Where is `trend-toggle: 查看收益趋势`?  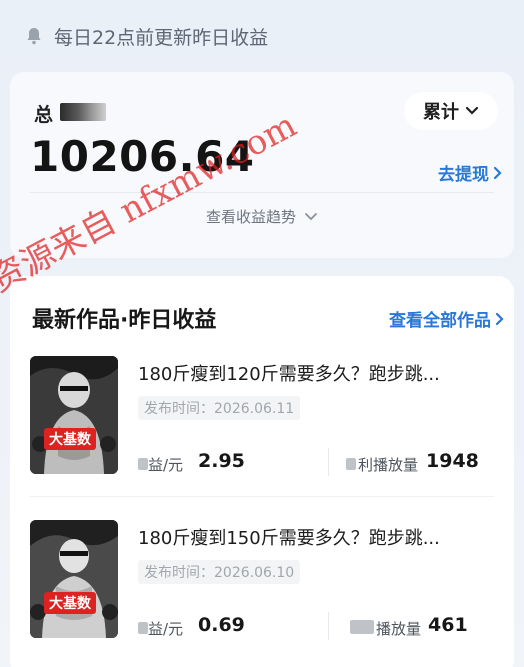 trend-toggle: 查看收益趋势 is located at coordinates (262, 216).